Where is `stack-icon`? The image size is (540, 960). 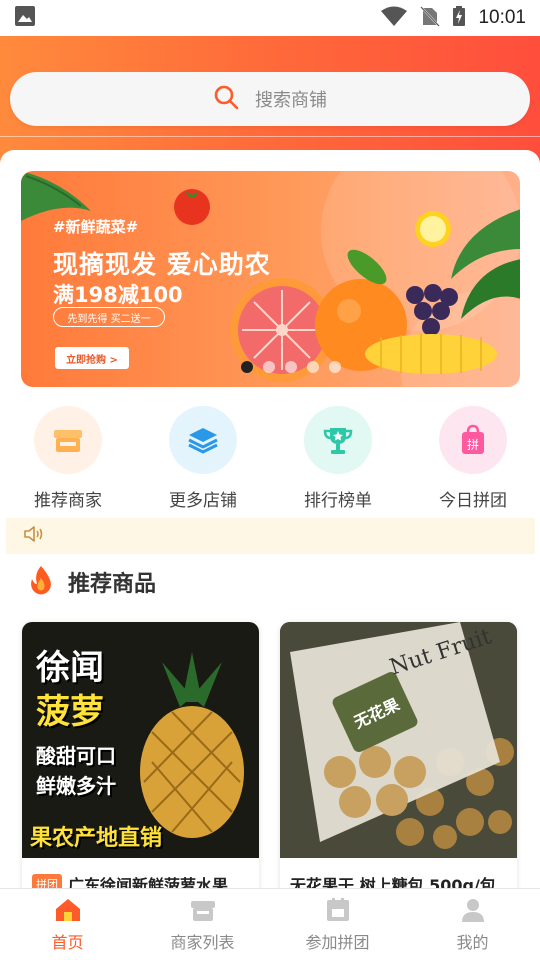 stack-icon is located at coordinates (203, 441).